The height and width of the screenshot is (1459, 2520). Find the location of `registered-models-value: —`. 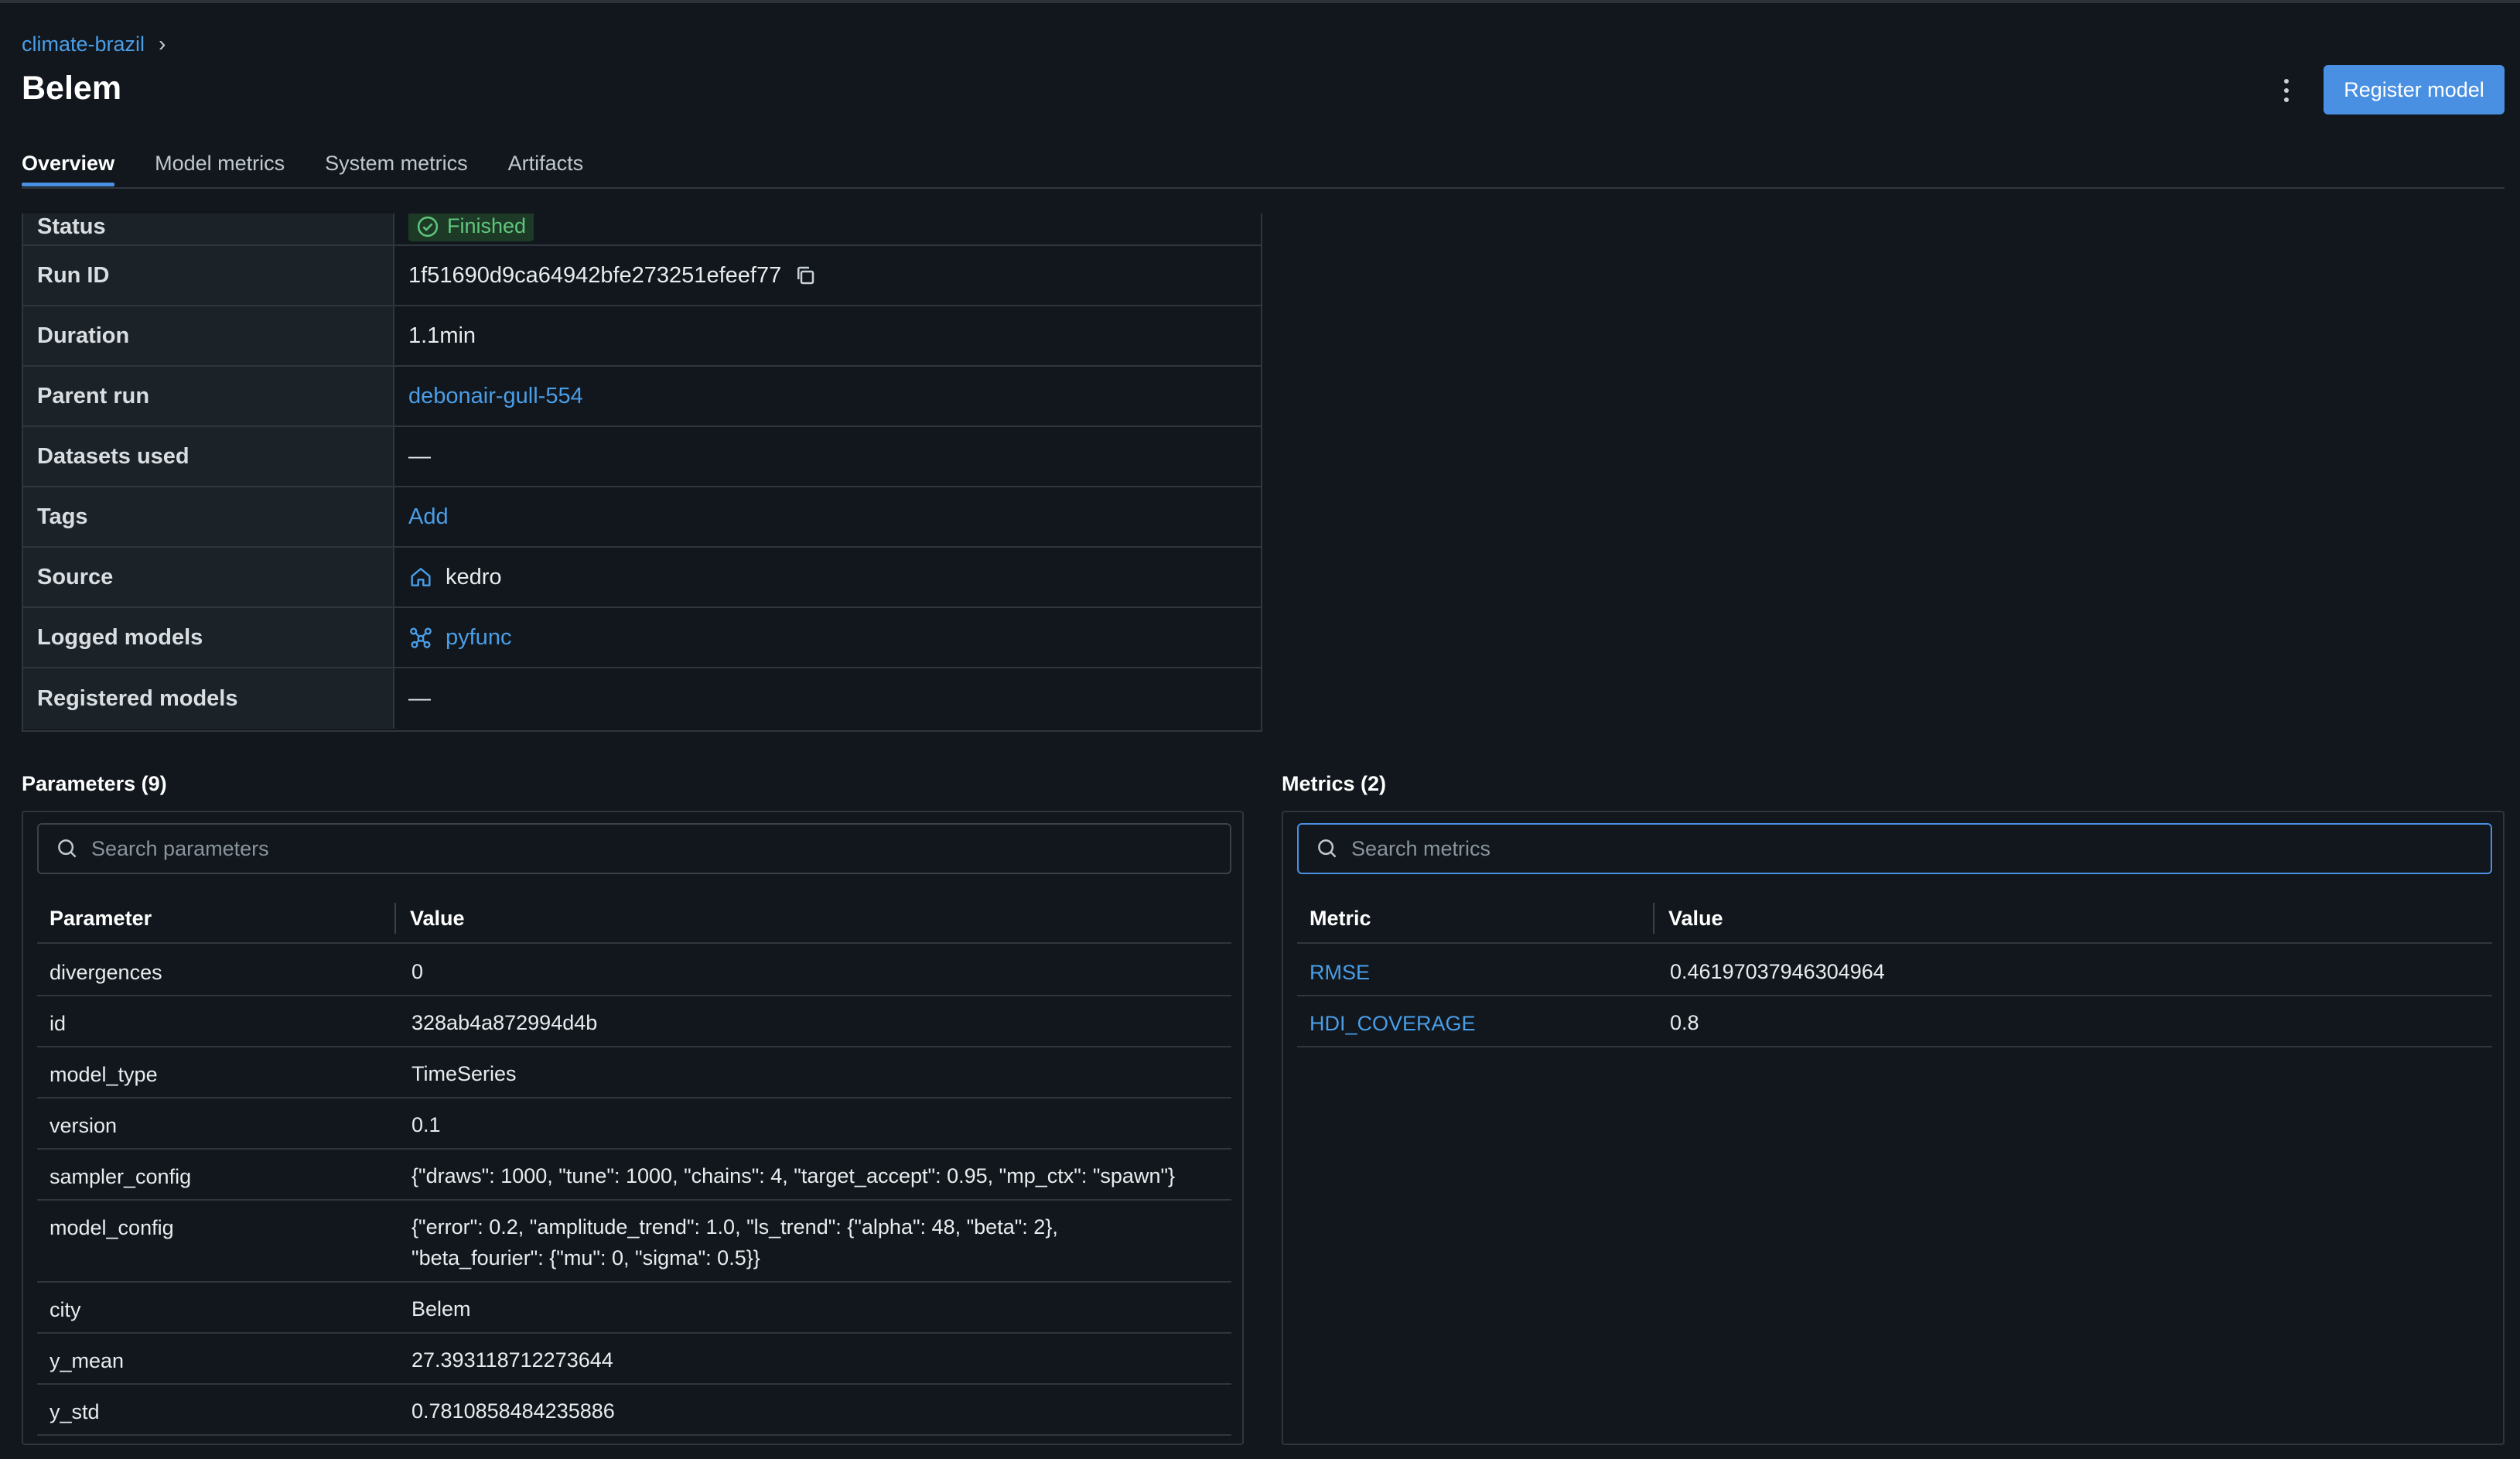

registered-models-value: — is located at coordinates (420, 698).